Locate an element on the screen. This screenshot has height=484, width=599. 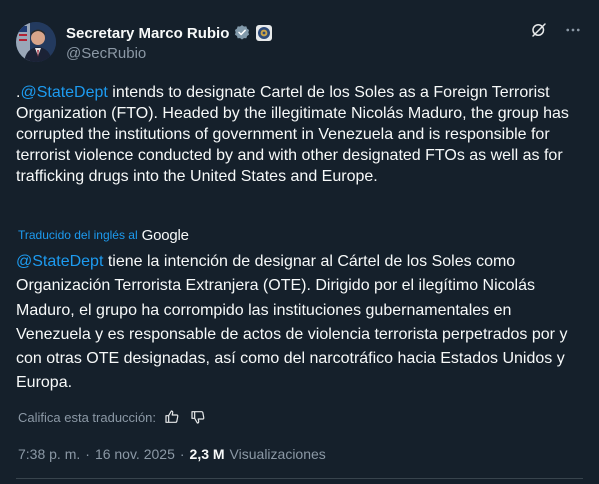
verified-badge-icon is located at coordinates (242, 33).